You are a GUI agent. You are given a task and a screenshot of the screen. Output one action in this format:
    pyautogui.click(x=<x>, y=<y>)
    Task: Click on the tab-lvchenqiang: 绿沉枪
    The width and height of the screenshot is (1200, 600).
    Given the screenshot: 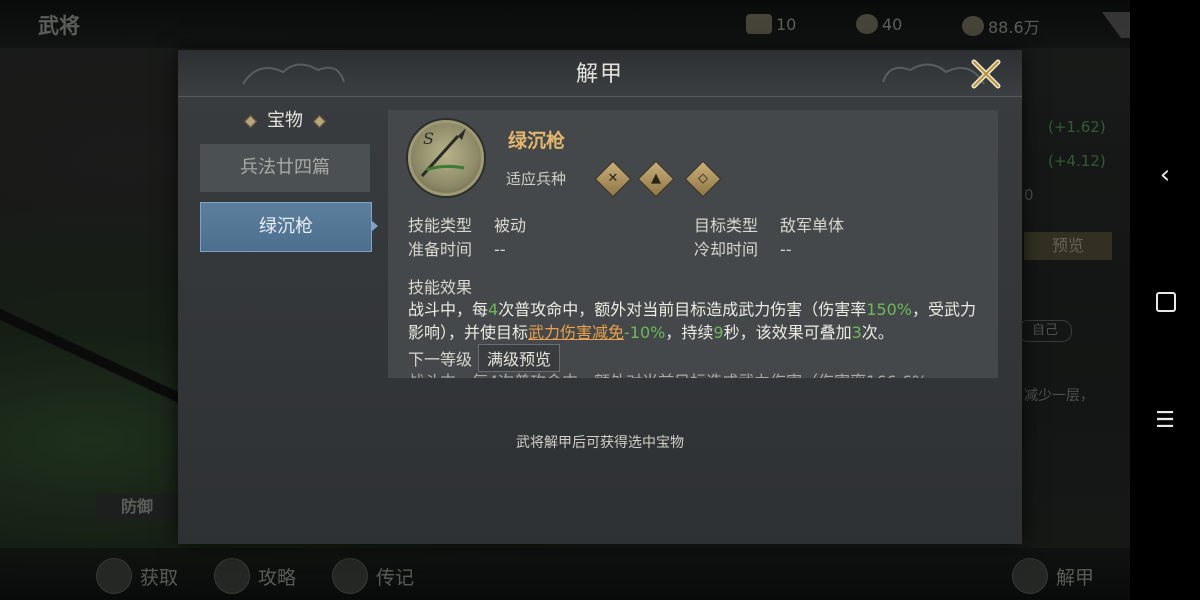 What is the action you would take?
    pyautogui.click(x=286, y=227)
    